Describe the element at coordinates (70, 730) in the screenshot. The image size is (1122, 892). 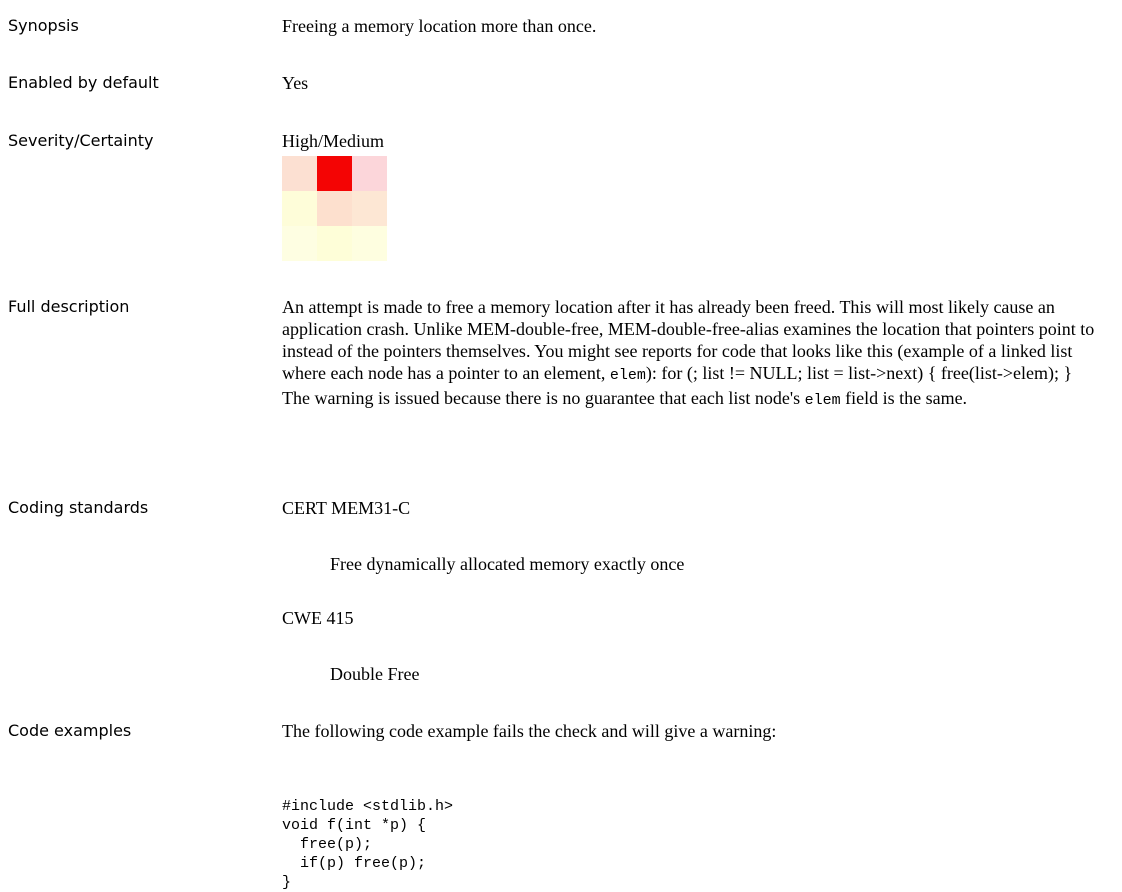
I see `code-examples-label: Code examples` at that location.